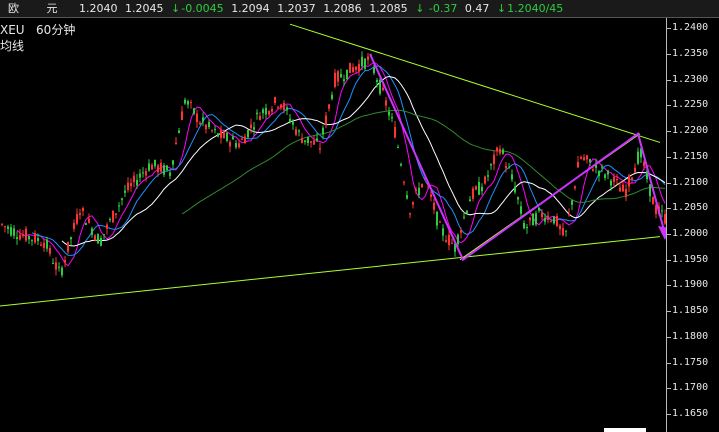 Image resolution: width=719 pixels, height=432 pixels. Describe the element at coordinates (690, 28) in the screenshot. I see `axis-tick-label: 1.2400` at that location.